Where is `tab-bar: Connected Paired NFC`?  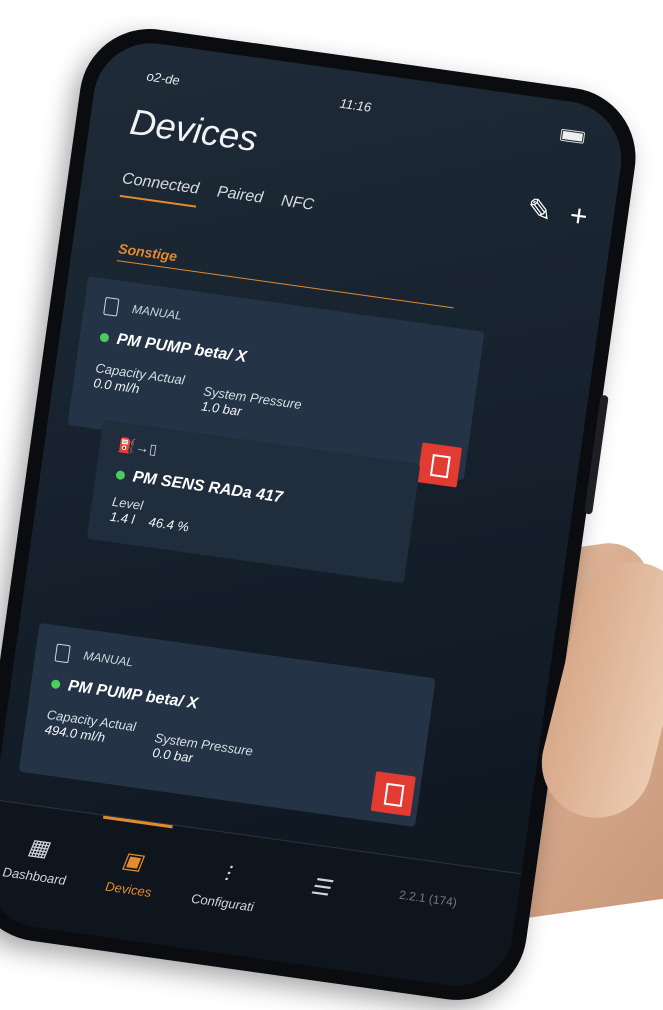 tab-bar: Connected Paired NFC is located at coordinates (224, 193).